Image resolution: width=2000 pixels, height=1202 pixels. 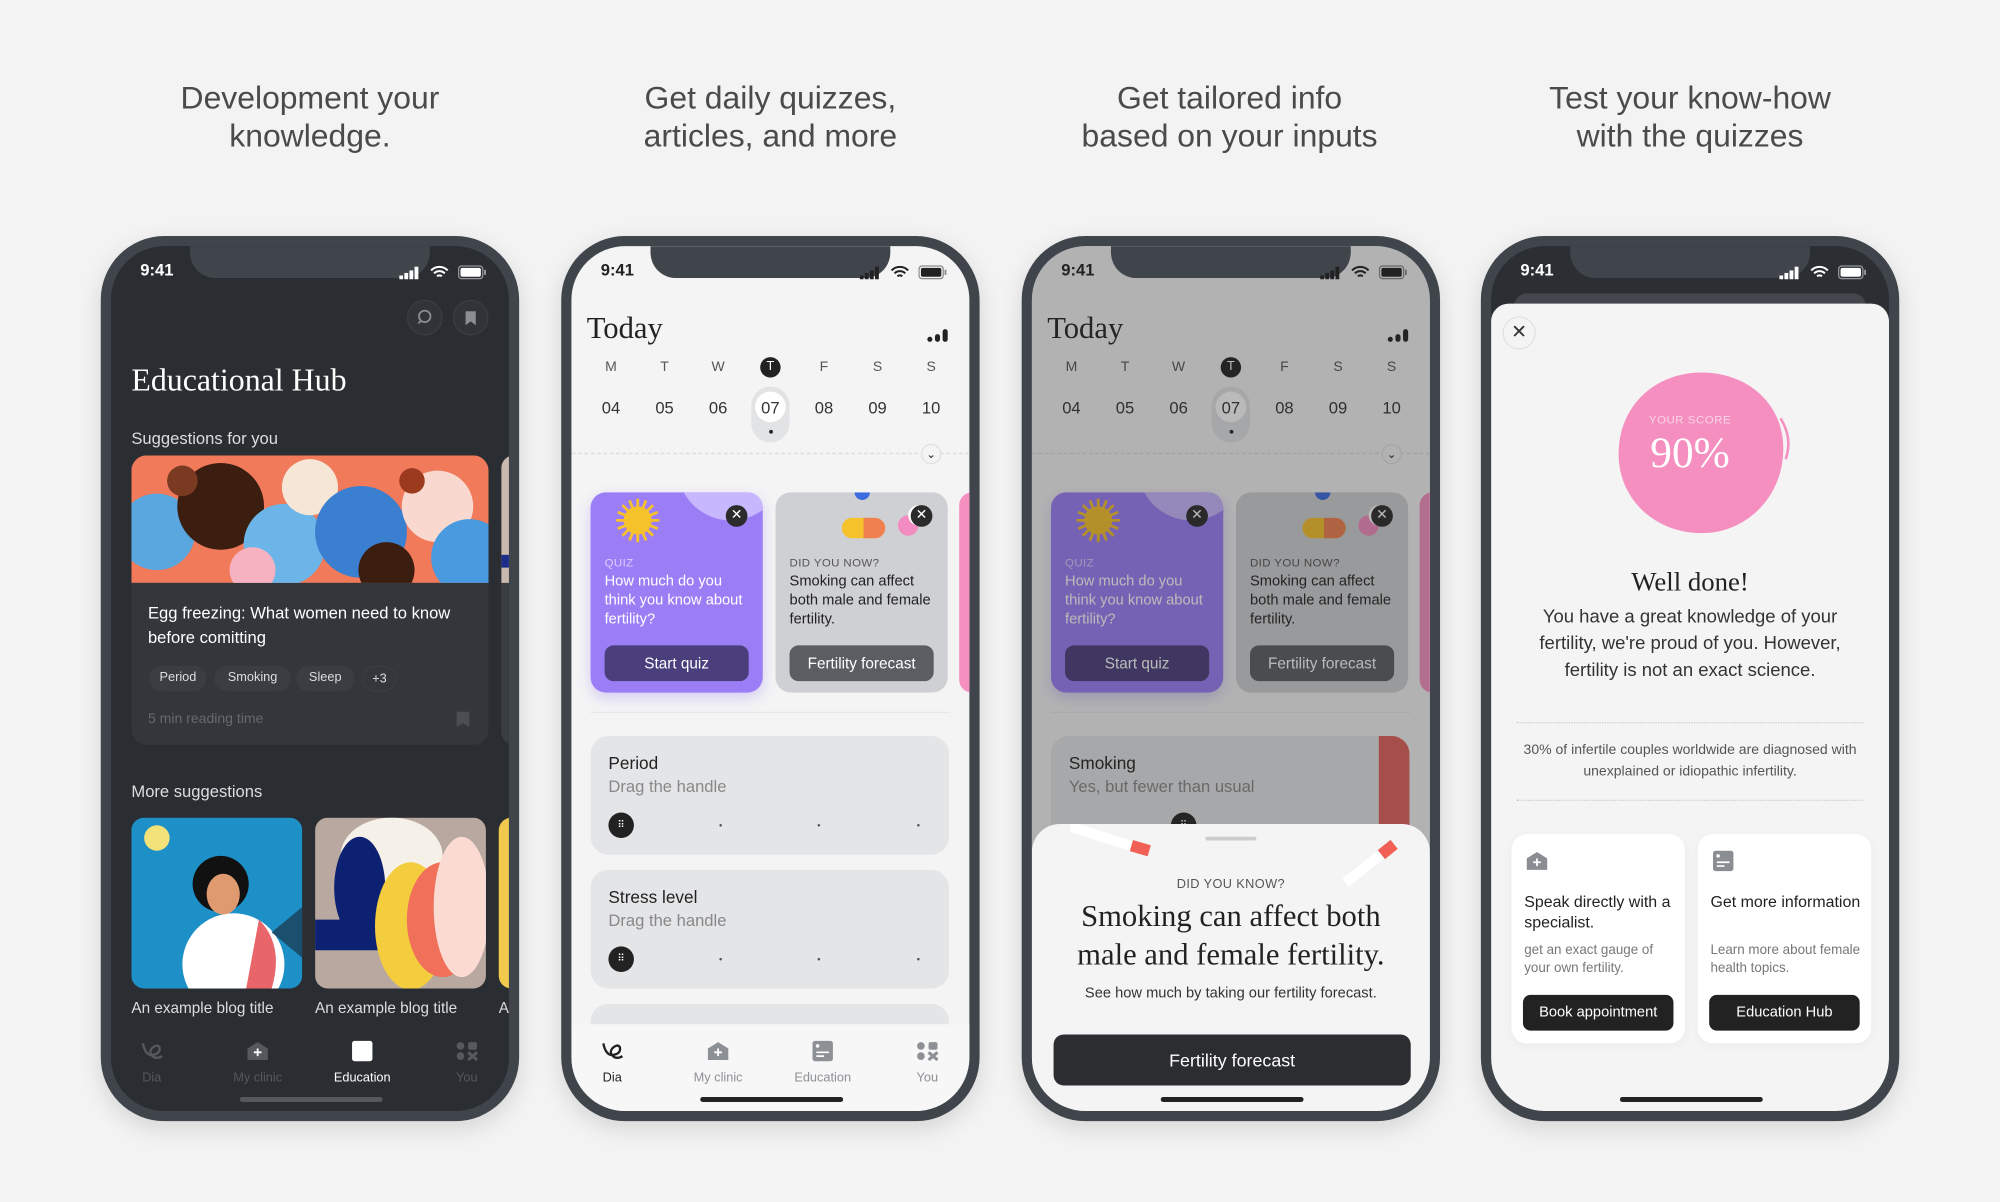 I want to click on tracker-title: Period, so click(x=633, y=763).